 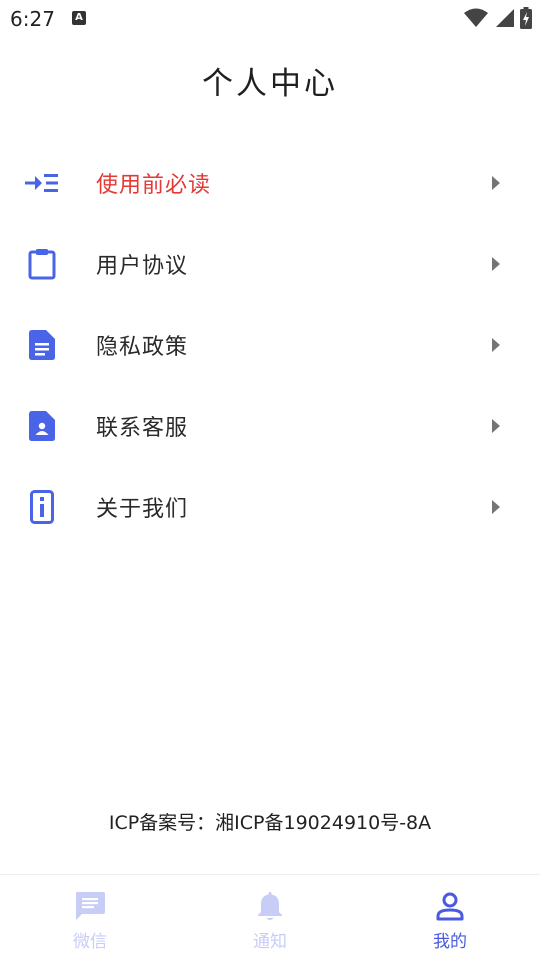 What do you see at coordinates (270, 19) in the screenshot?
I see `status-bar: 6:27 A` at bounding box center [270, 19].